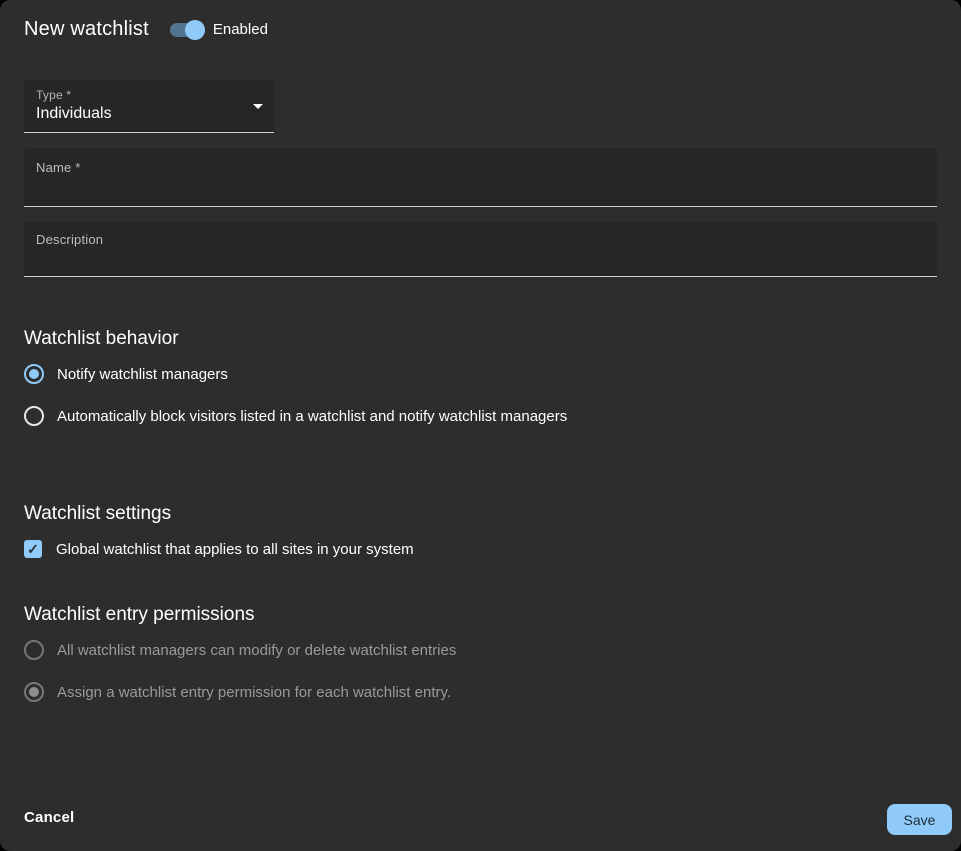 The width and height of the screenshot is (961, 851). Describe the element at coordinates (480, 249) in the screenshot. I see `description-input: Description` at that location.